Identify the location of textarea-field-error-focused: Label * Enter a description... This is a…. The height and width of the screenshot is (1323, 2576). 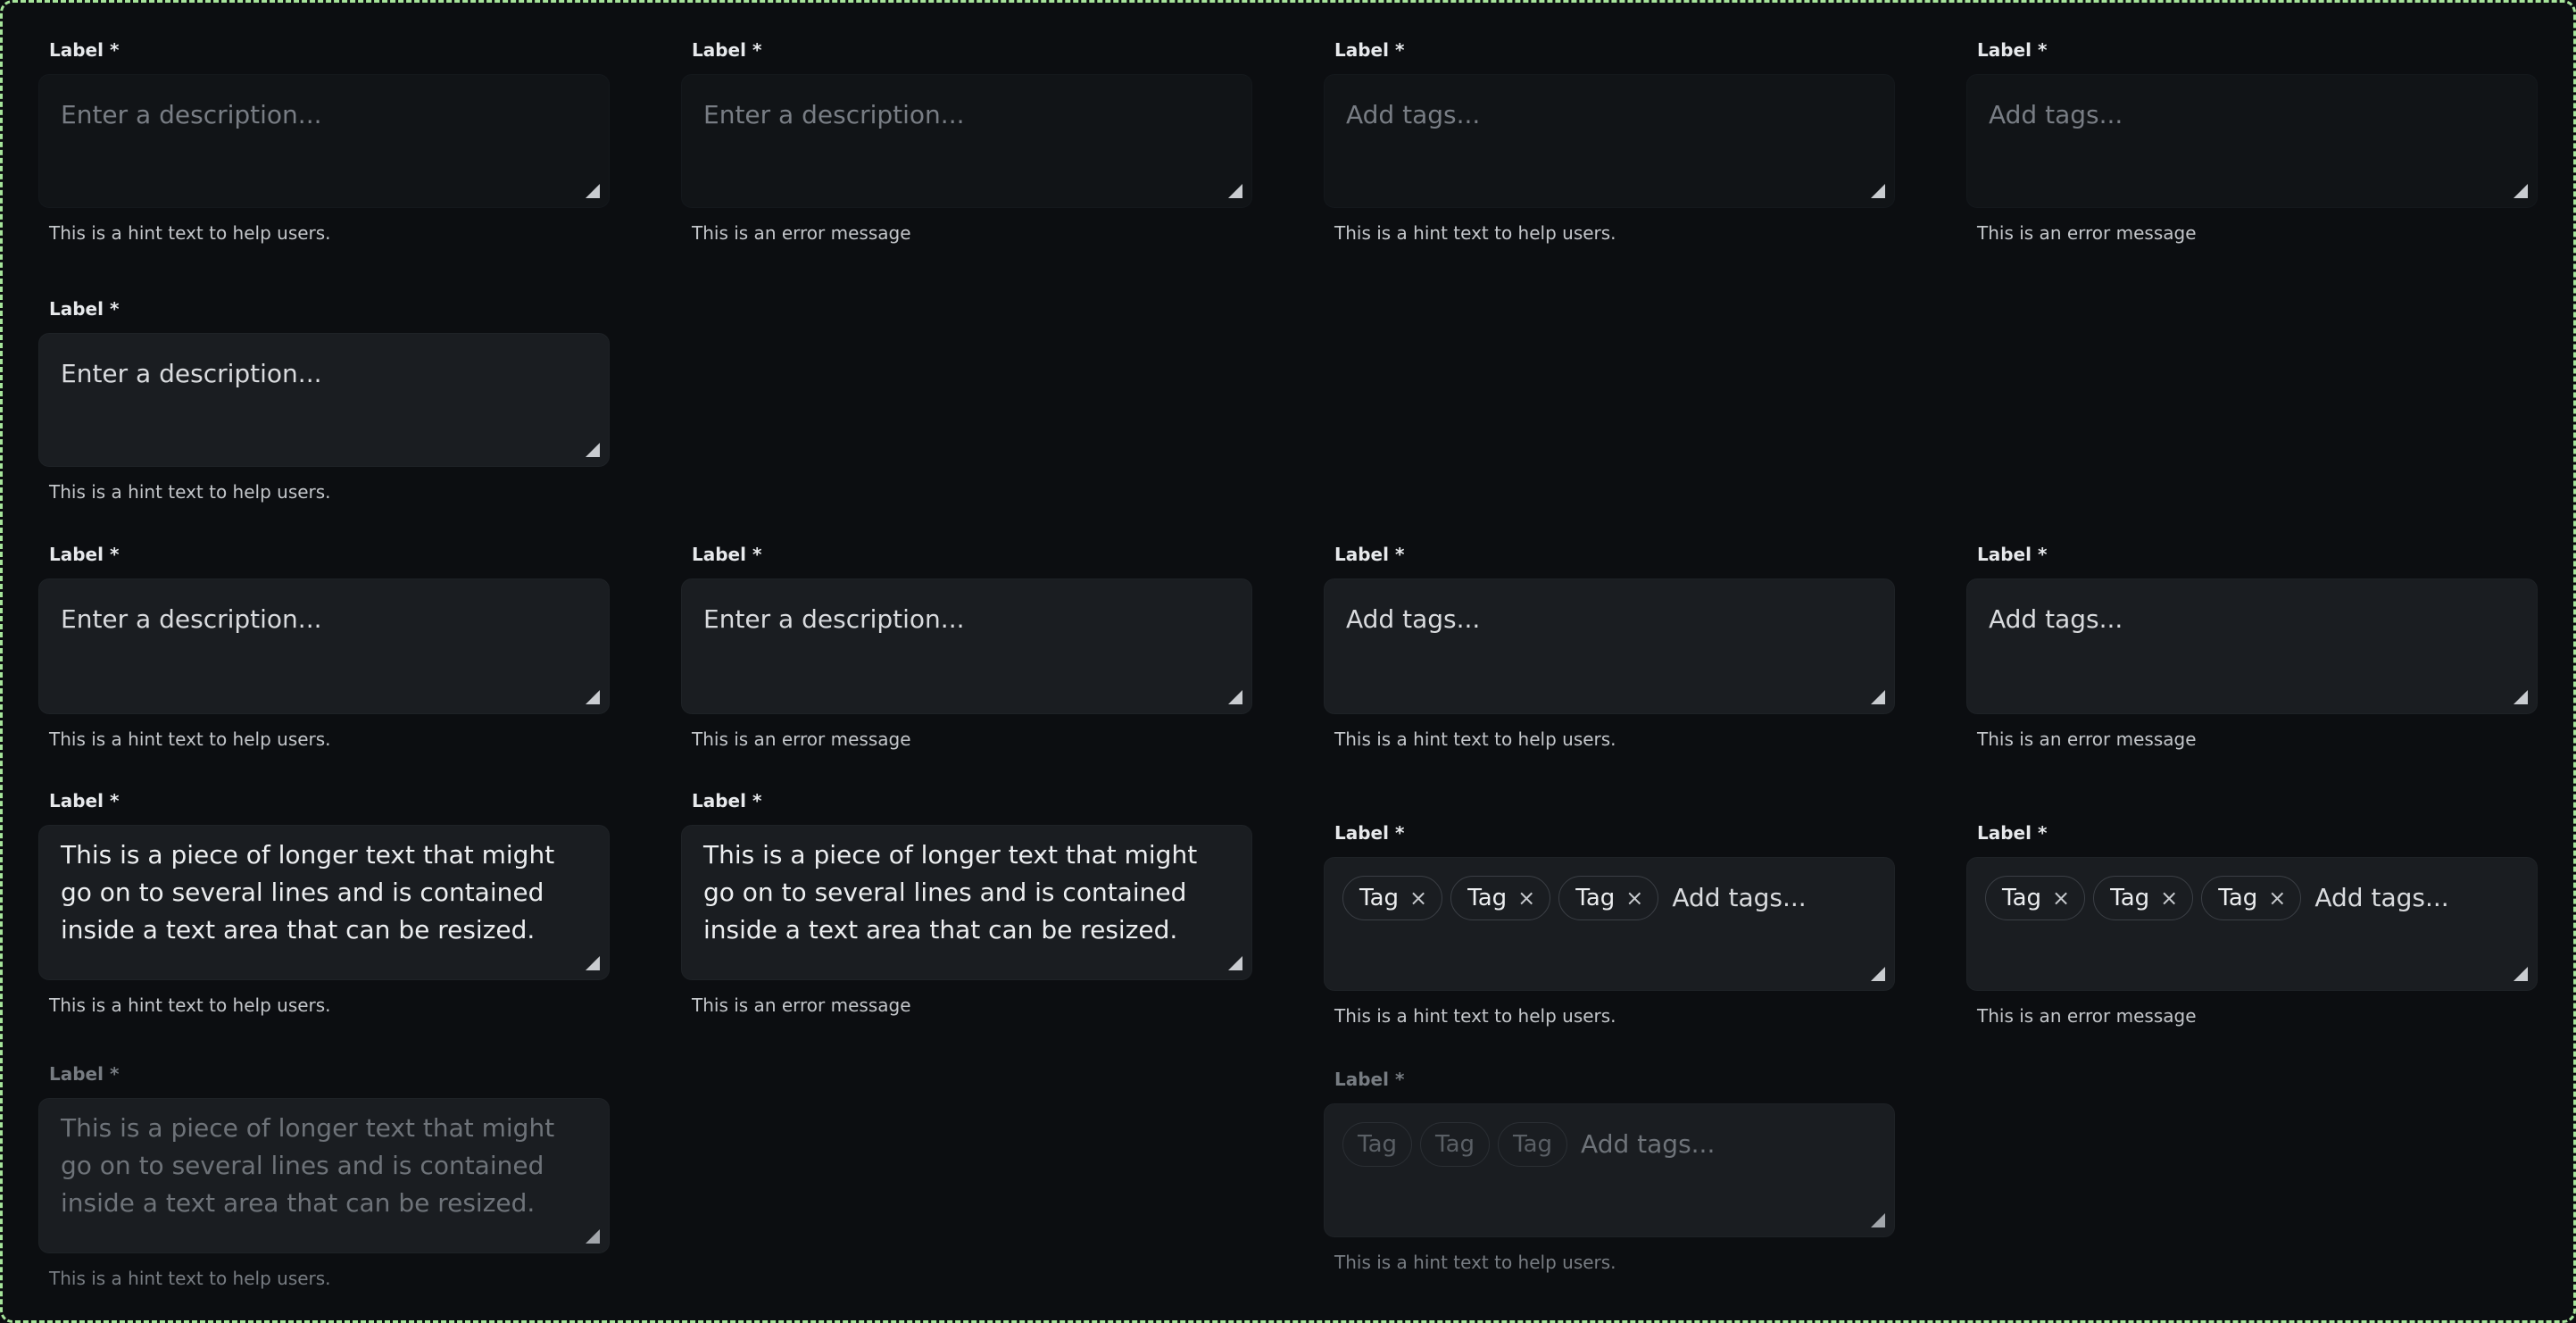
(966, 647).